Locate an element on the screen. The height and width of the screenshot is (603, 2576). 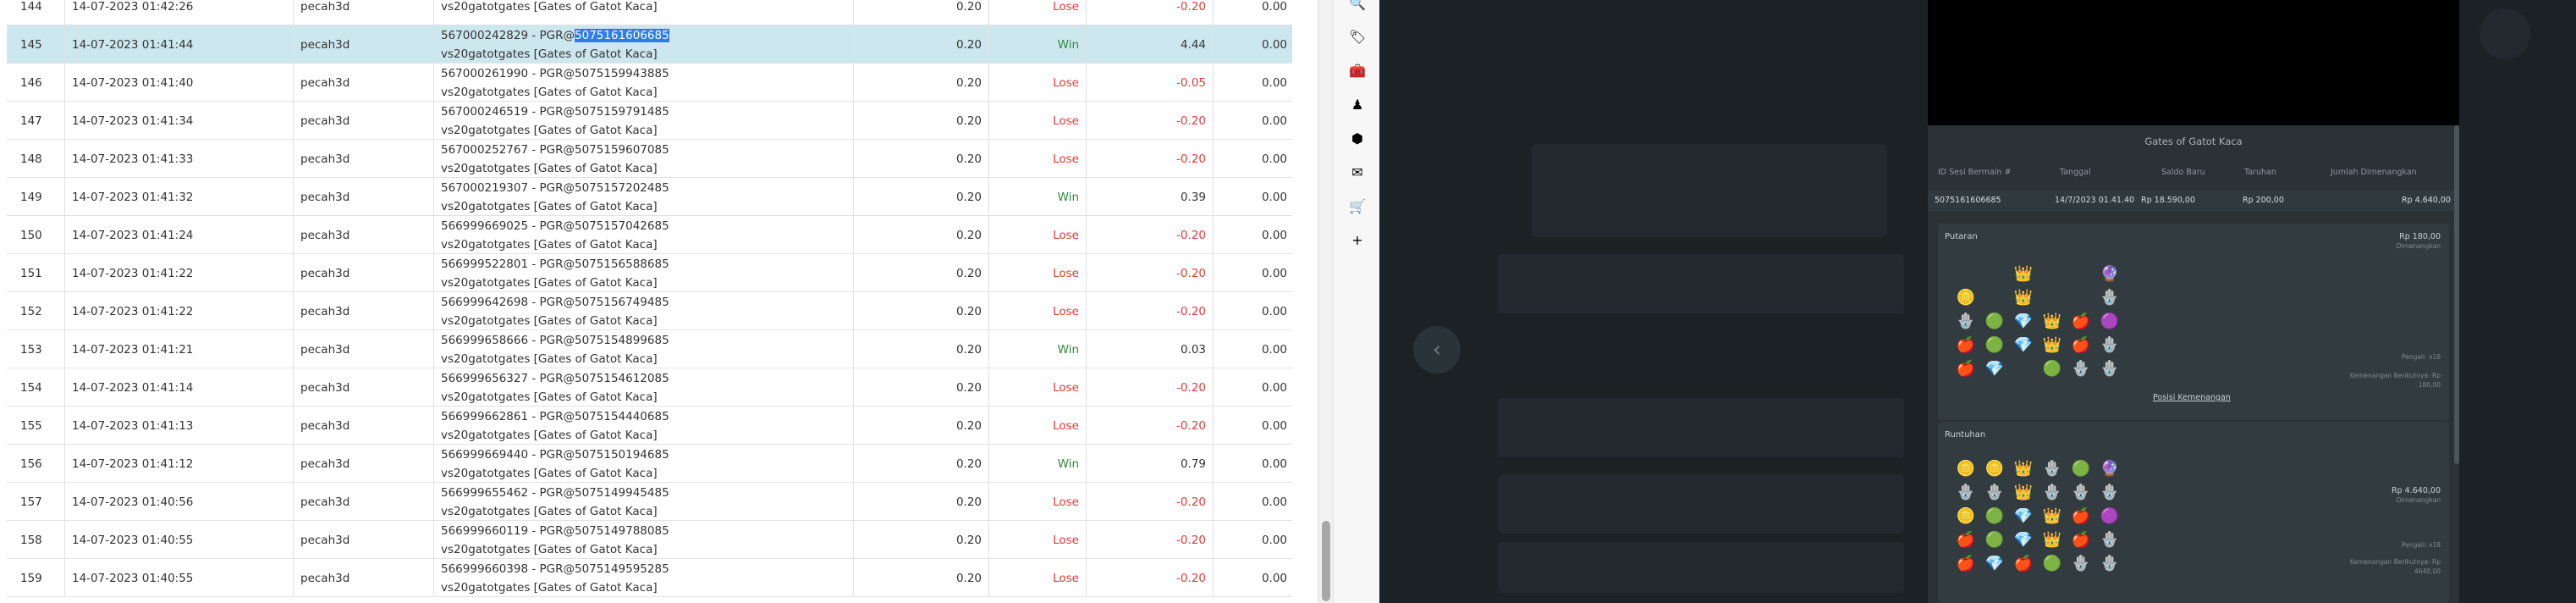
outlook-icon: ✉ is located at coordinates (1357, 172).